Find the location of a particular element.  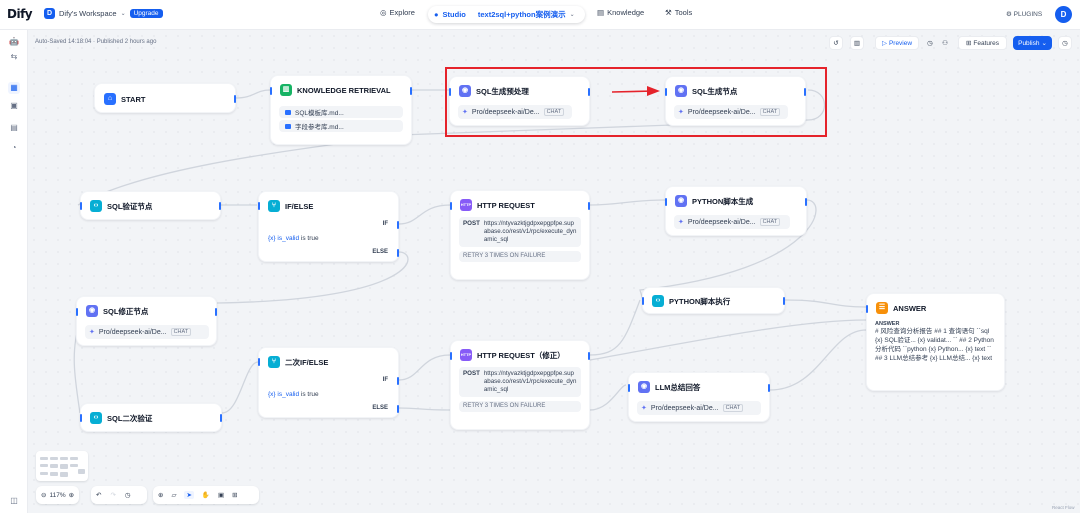

export-icon: ▣ is located at coordinates (221, 495).